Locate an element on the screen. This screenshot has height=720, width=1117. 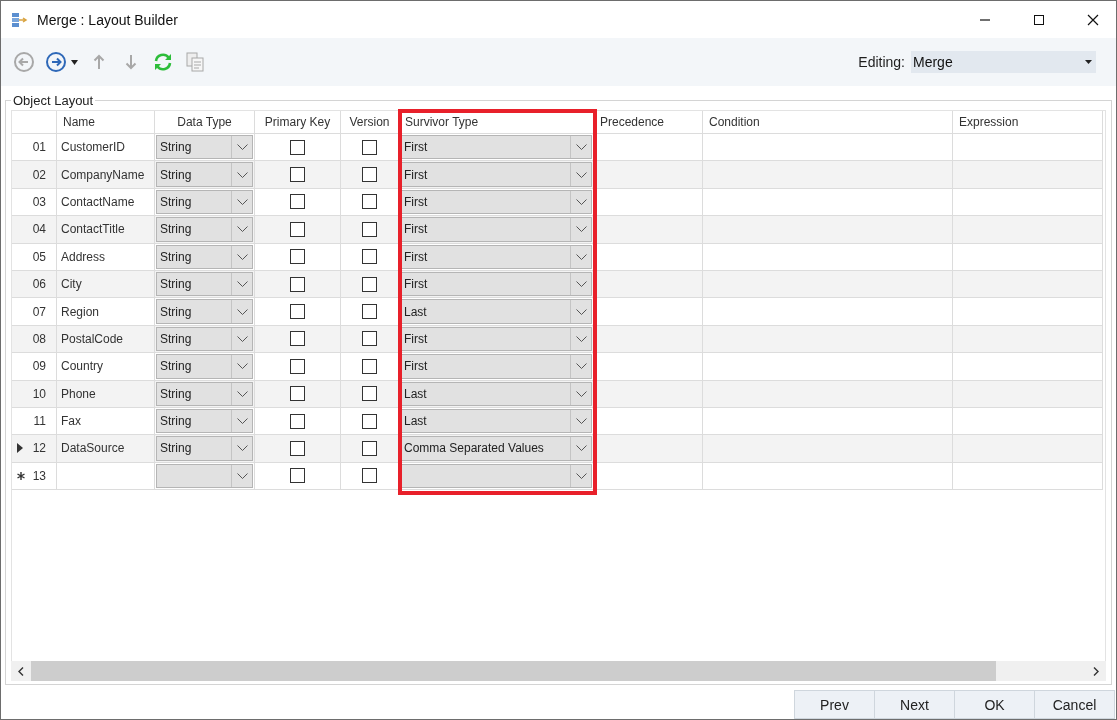
dialog-button: Cancel is located at coordinates (1074, 704).